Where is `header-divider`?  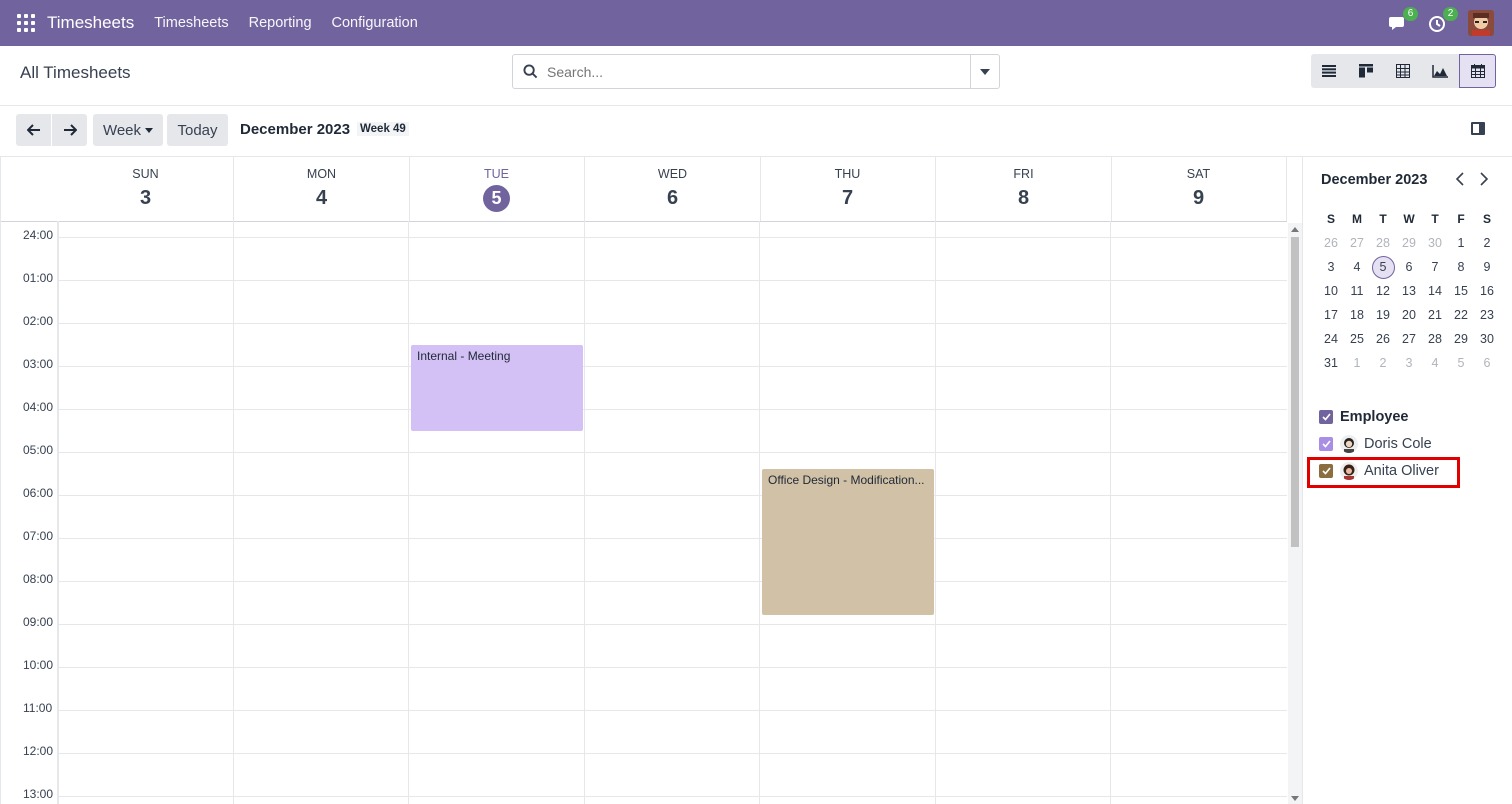
header-divider is located at coordinates (644, 221).